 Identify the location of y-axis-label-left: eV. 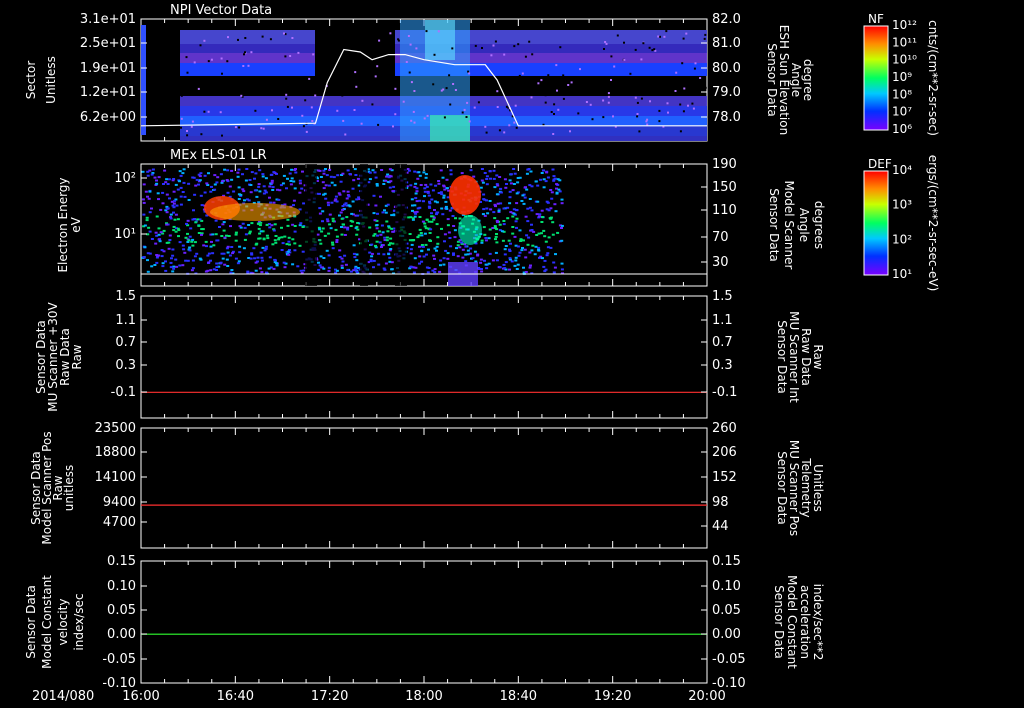
(76, 224).